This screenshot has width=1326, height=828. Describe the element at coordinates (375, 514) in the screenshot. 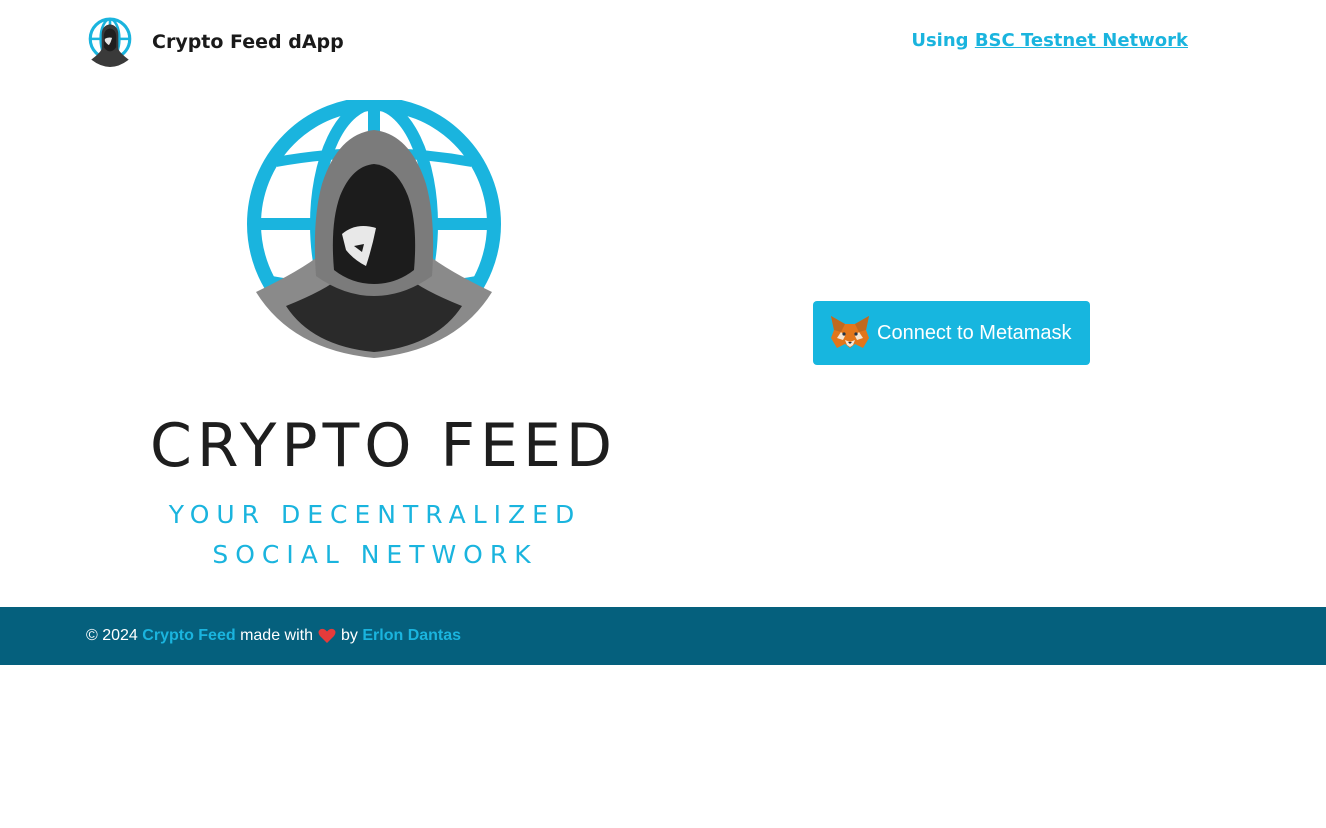

I see `hero-subtitle-line1: YOUR DECENTRALIZED` at that location.